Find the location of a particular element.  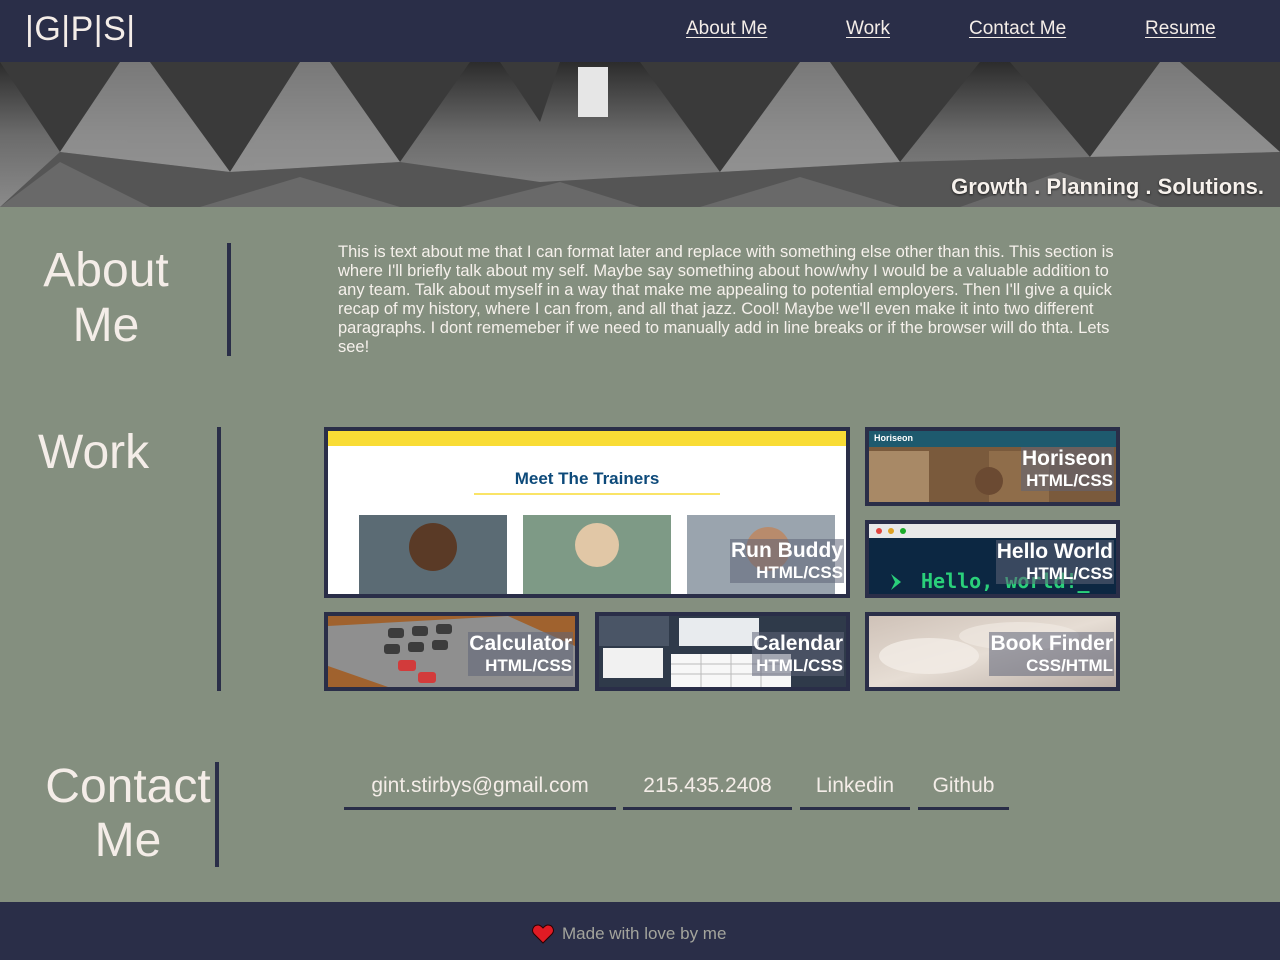

run-buddy-label: Run Buddy HTML/CSS is located at coordinates (787, 561).